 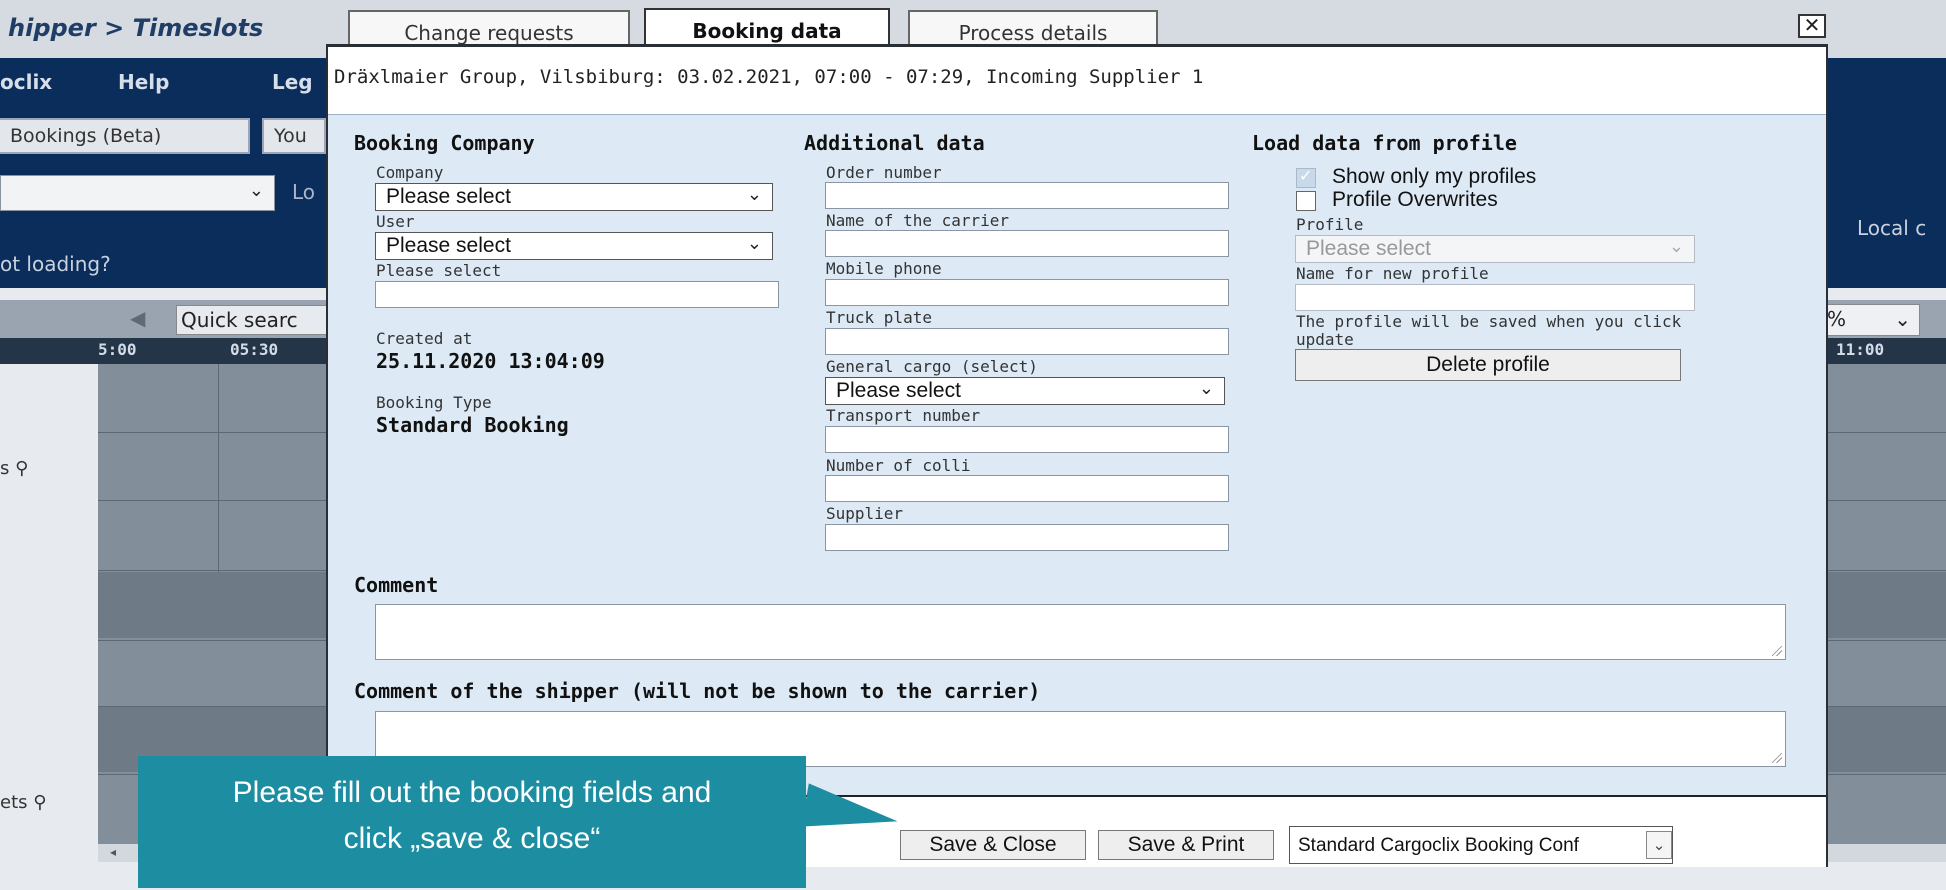 What do you see at coordinates (125, 136) in the screenshot?
I see `background-tab-bookings: Bookings (Beta)` at bounding box center [125, 136].